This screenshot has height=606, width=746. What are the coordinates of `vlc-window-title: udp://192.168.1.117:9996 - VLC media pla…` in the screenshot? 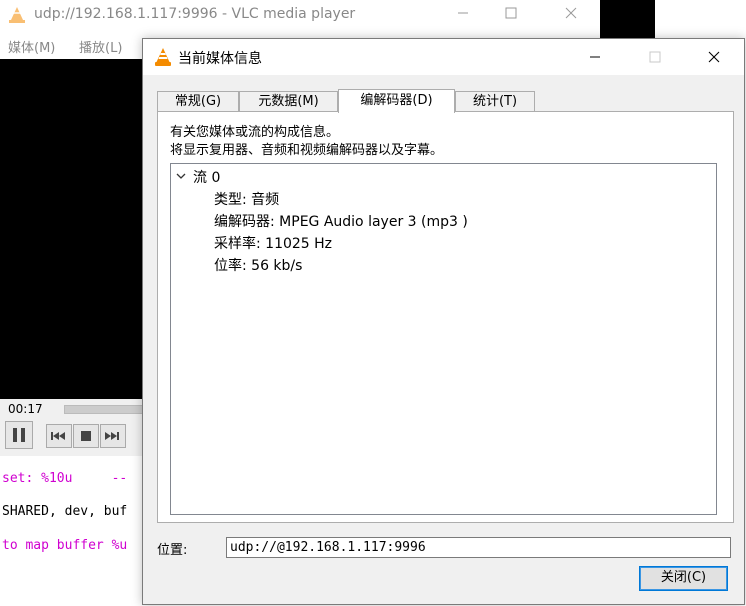 It's located at (195, 14).